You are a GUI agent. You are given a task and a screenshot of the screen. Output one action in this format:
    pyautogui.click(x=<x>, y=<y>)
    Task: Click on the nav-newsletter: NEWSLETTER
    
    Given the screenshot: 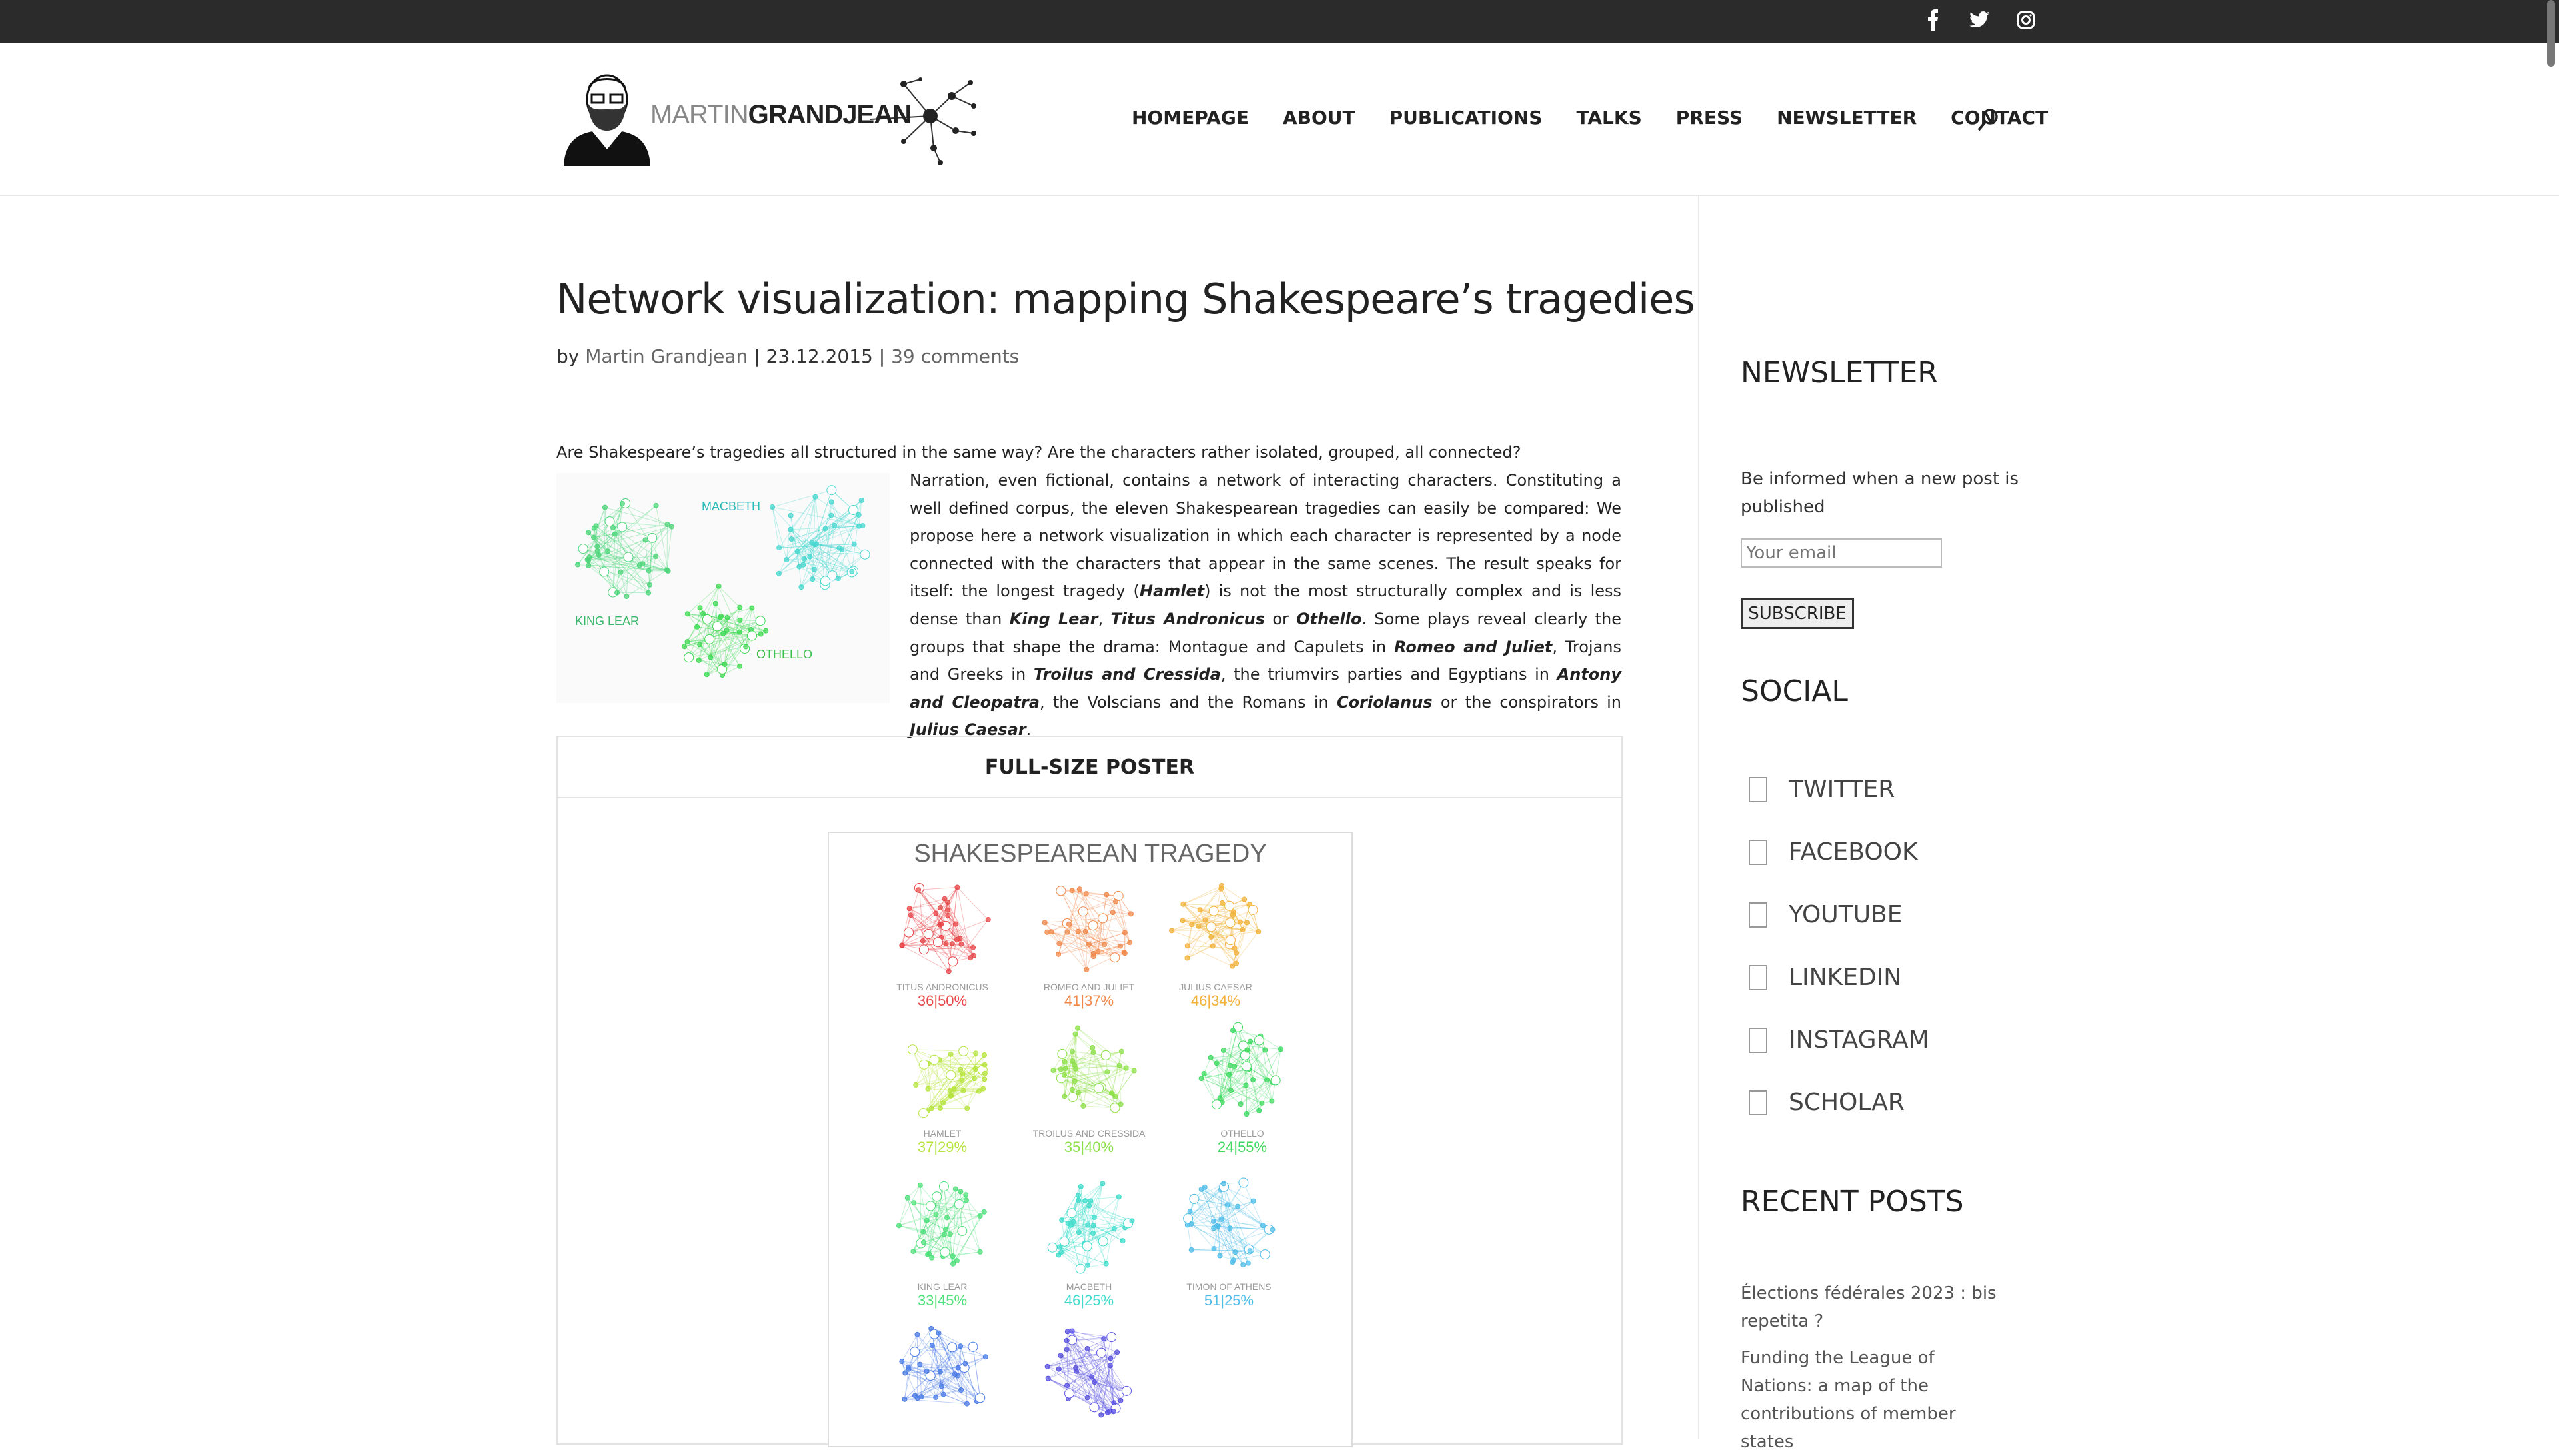 What is the action you would take?
    pyautogui.click(x=1847, y=118)
    